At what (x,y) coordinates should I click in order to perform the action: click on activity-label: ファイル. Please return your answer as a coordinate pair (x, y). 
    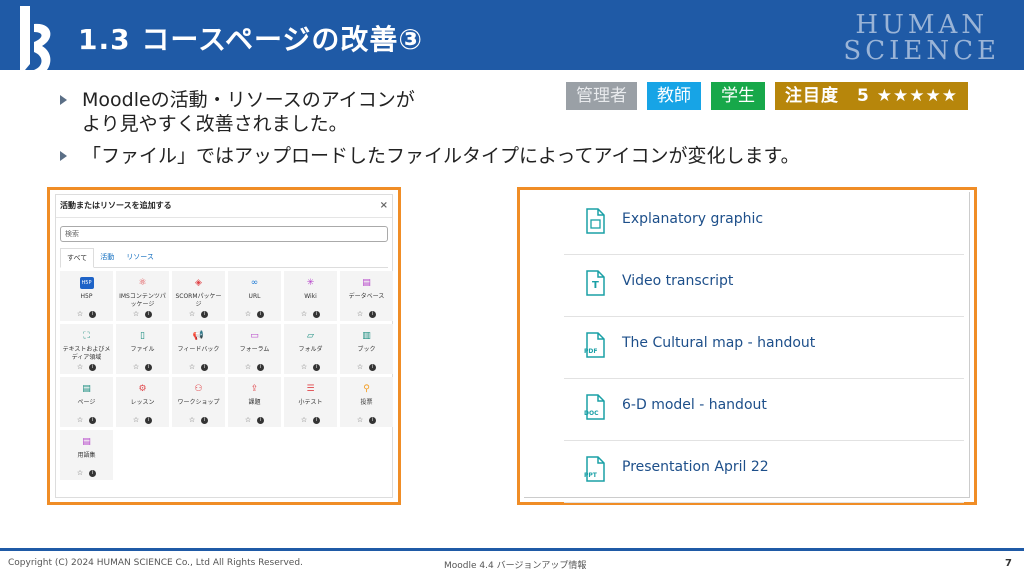
    Looking at the image, I should click on (142, 349).